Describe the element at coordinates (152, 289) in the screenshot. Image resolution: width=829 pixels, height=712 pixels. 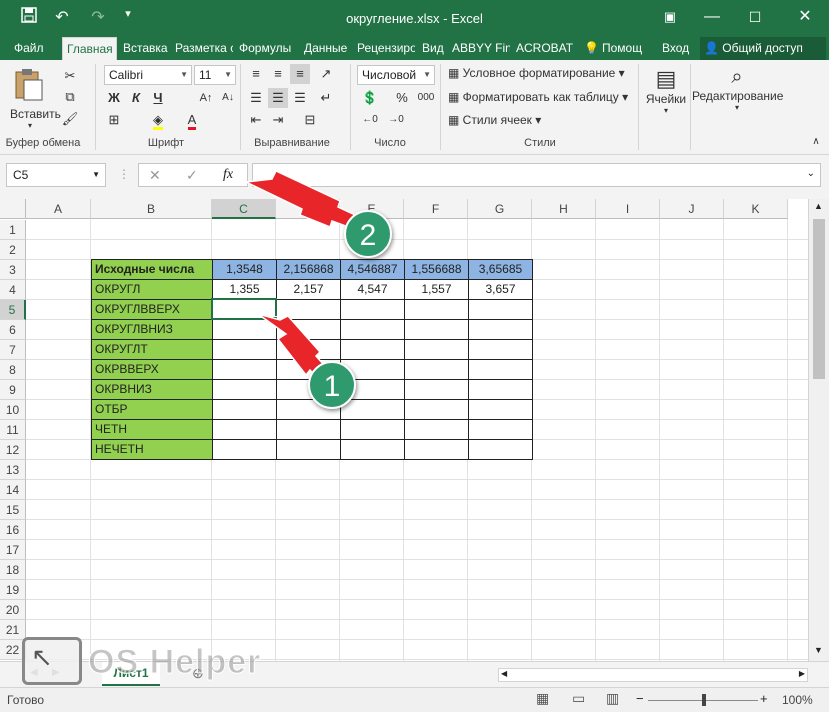
I see `cell-b4: ОКРУГЛ` at that location.